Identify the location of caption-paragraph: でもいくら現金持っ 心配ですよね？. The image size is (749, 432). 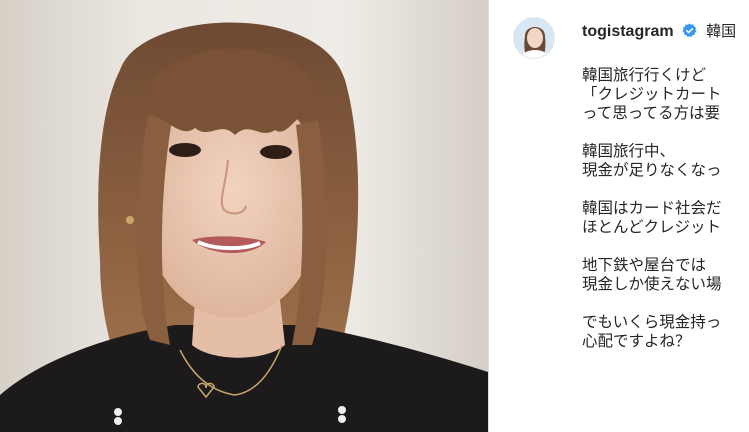
(665, 332).